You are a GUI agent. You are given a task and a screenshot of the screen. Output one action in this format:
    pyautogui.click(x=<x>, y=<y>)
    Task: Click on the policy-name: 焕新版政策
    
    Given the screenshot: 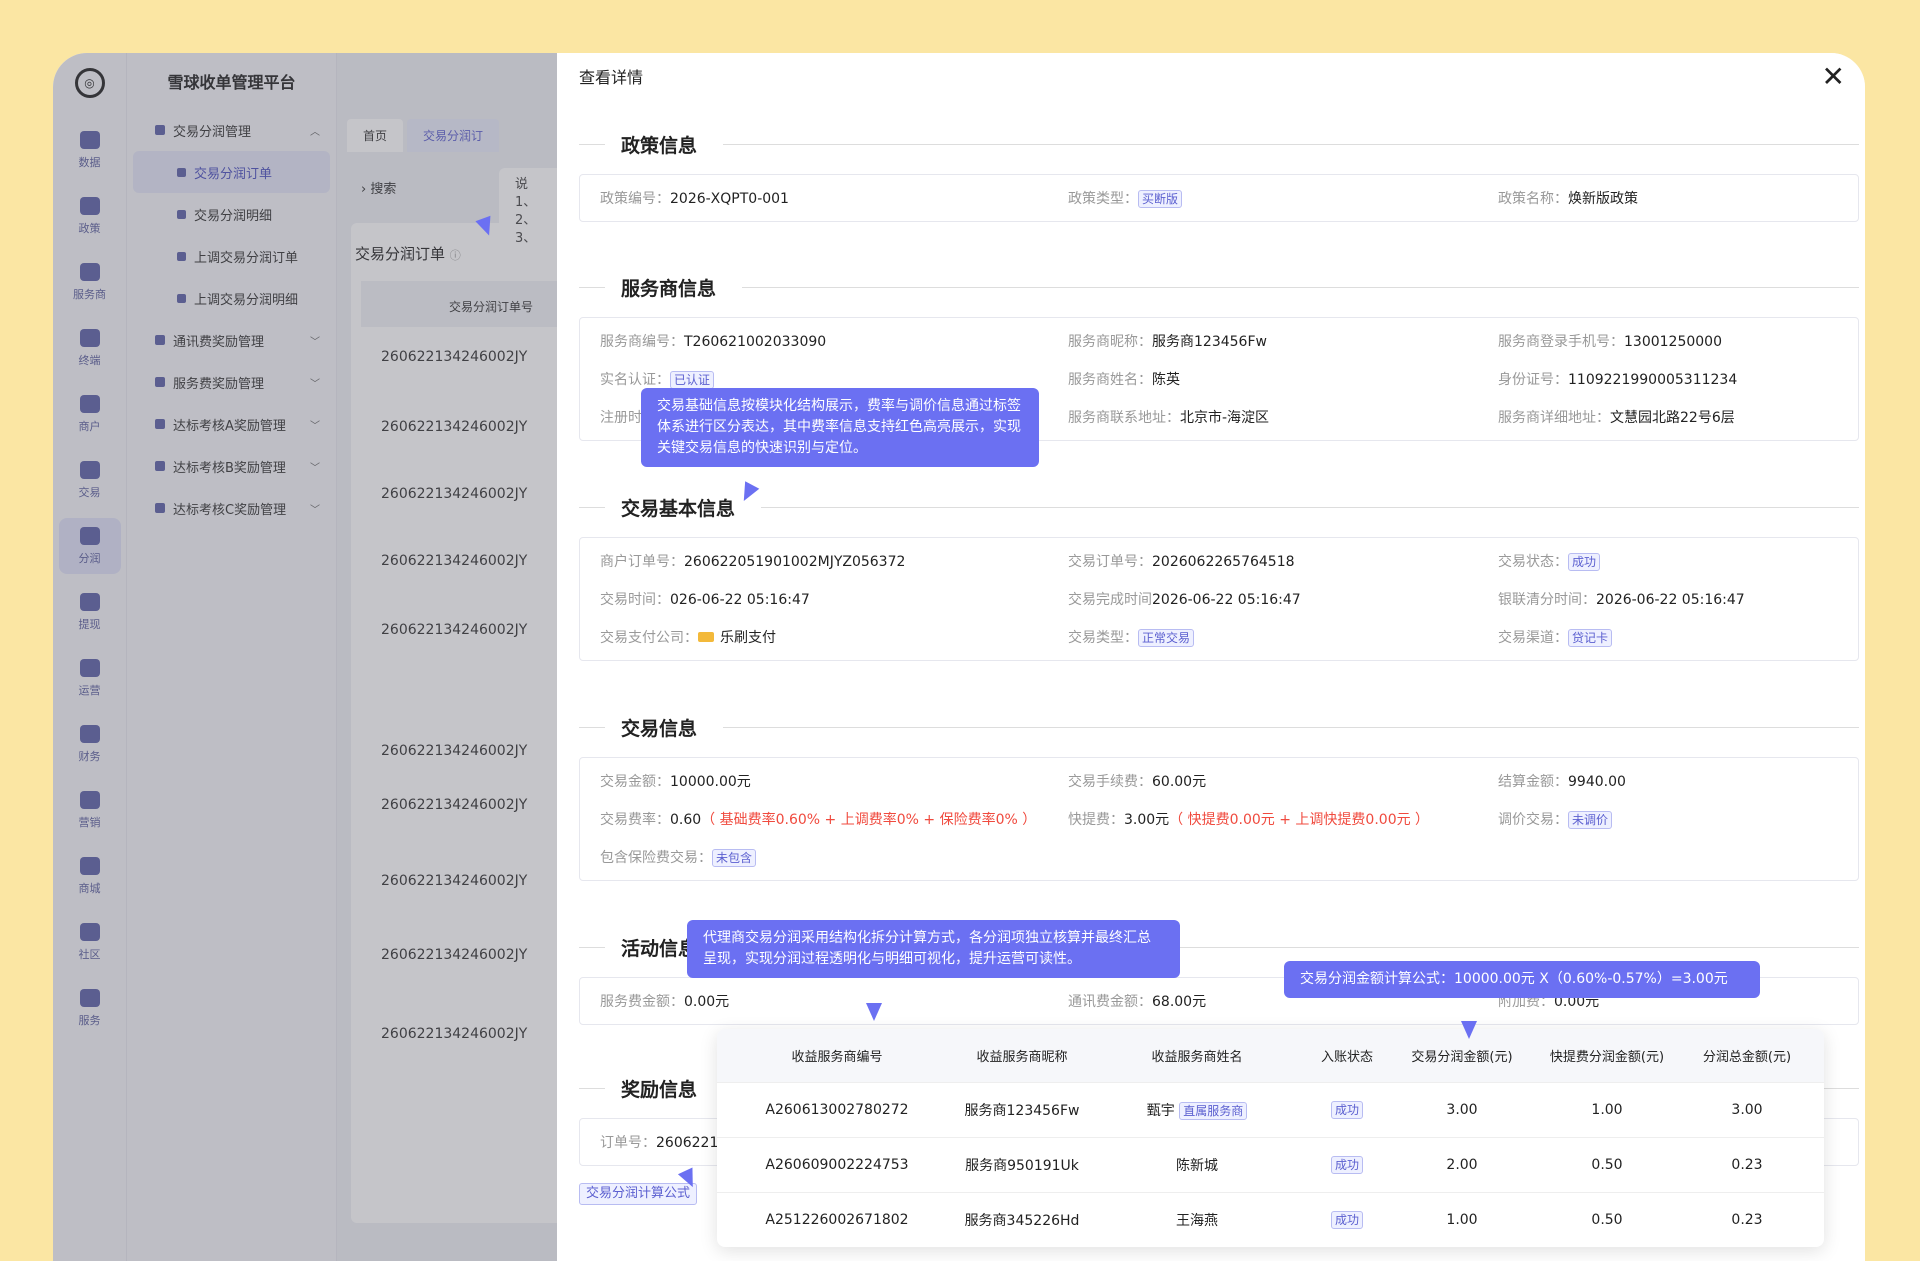 What is the action you would take?
    pyautogui.click(x=1603, y=199)
    